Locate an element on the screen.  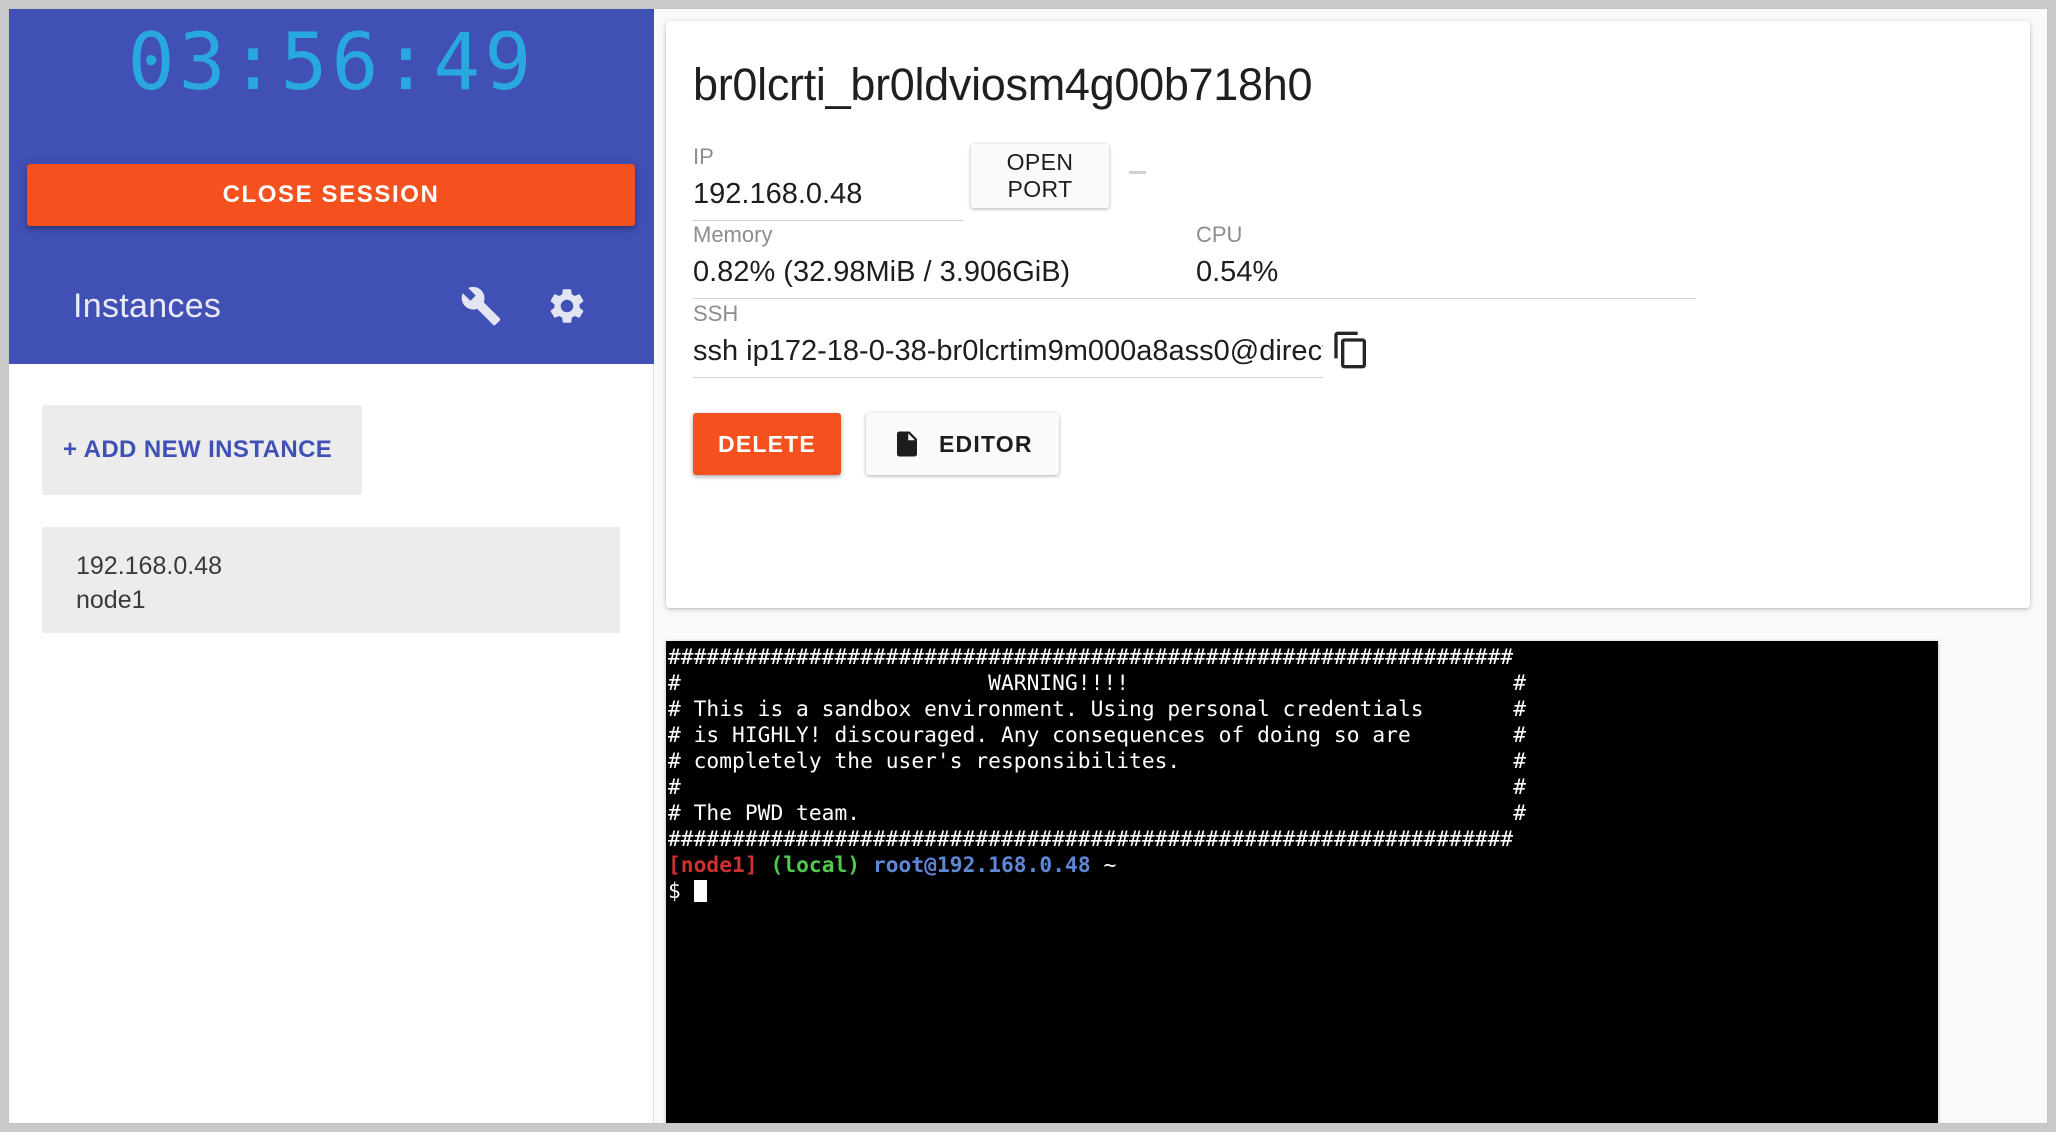
ip-field: IP 192.168.0.48 is located at coordinates (828, 182).